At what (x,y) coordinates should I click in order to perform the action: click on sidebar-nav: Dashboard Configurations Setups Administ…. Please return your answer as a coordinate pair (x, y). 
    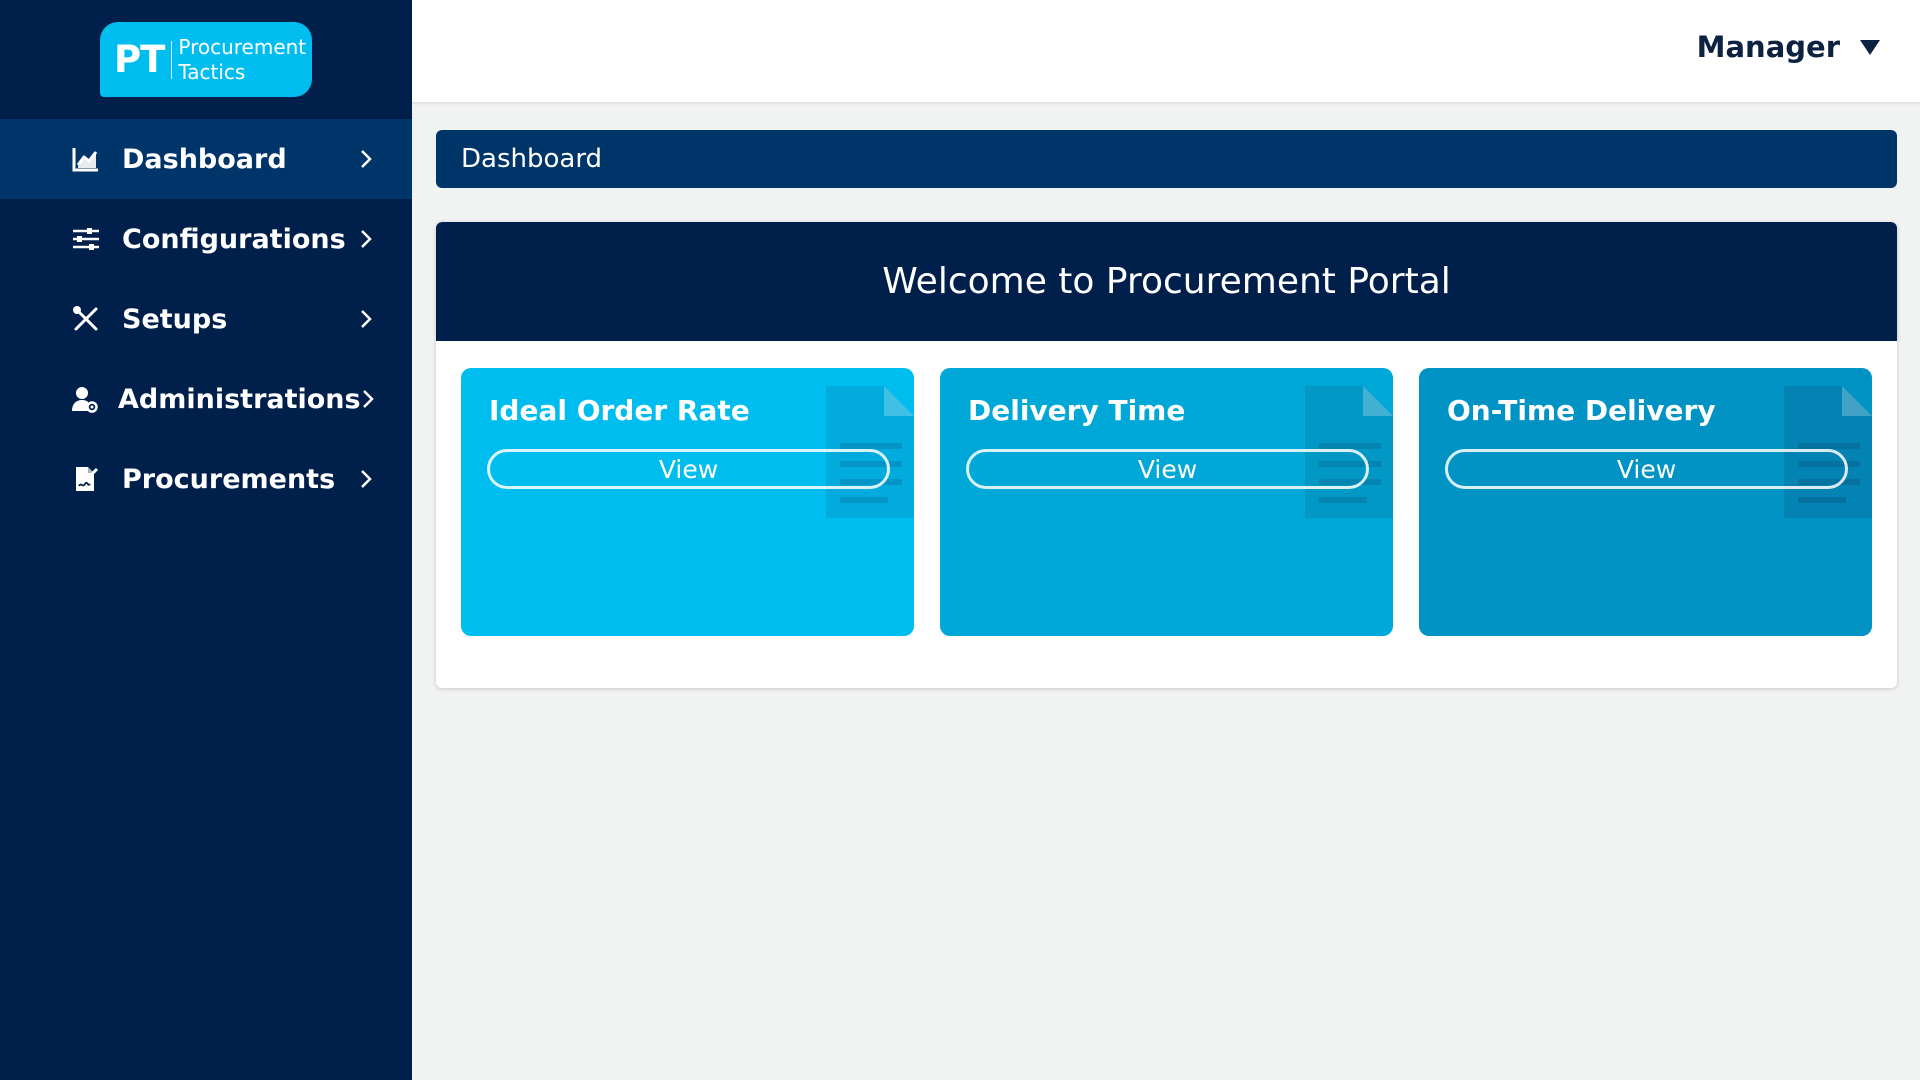
    Looking at the image, I should click on (206, 319).